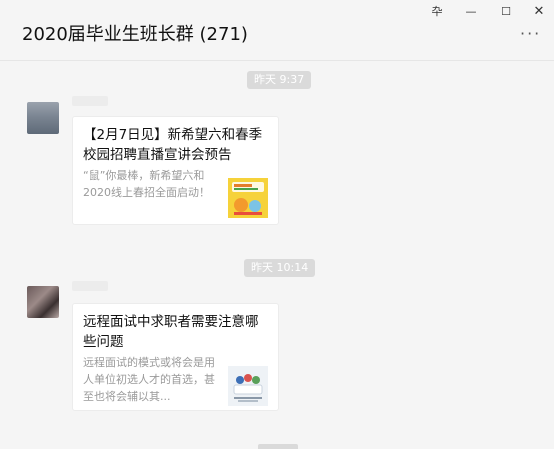 The width and height of the screenshot is (554, 449). I want to click on timestamp: 昨天 9:37, so click(279, 80).